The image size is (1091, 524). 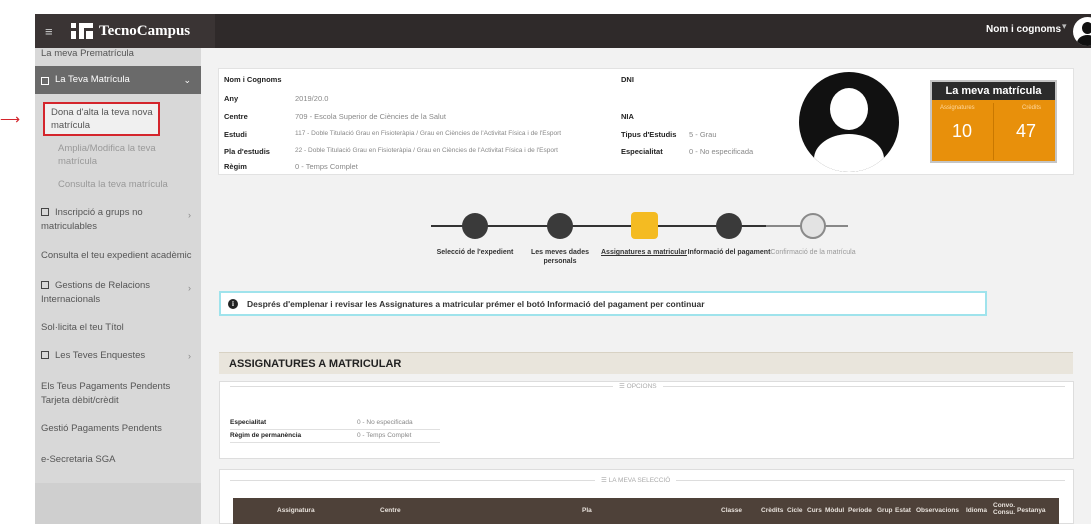 What do you see at coordinates (87, 53) in the screenshot?
I see `sidebar-item-label: La meva Prematrícula` at bounding box center [87, 53].